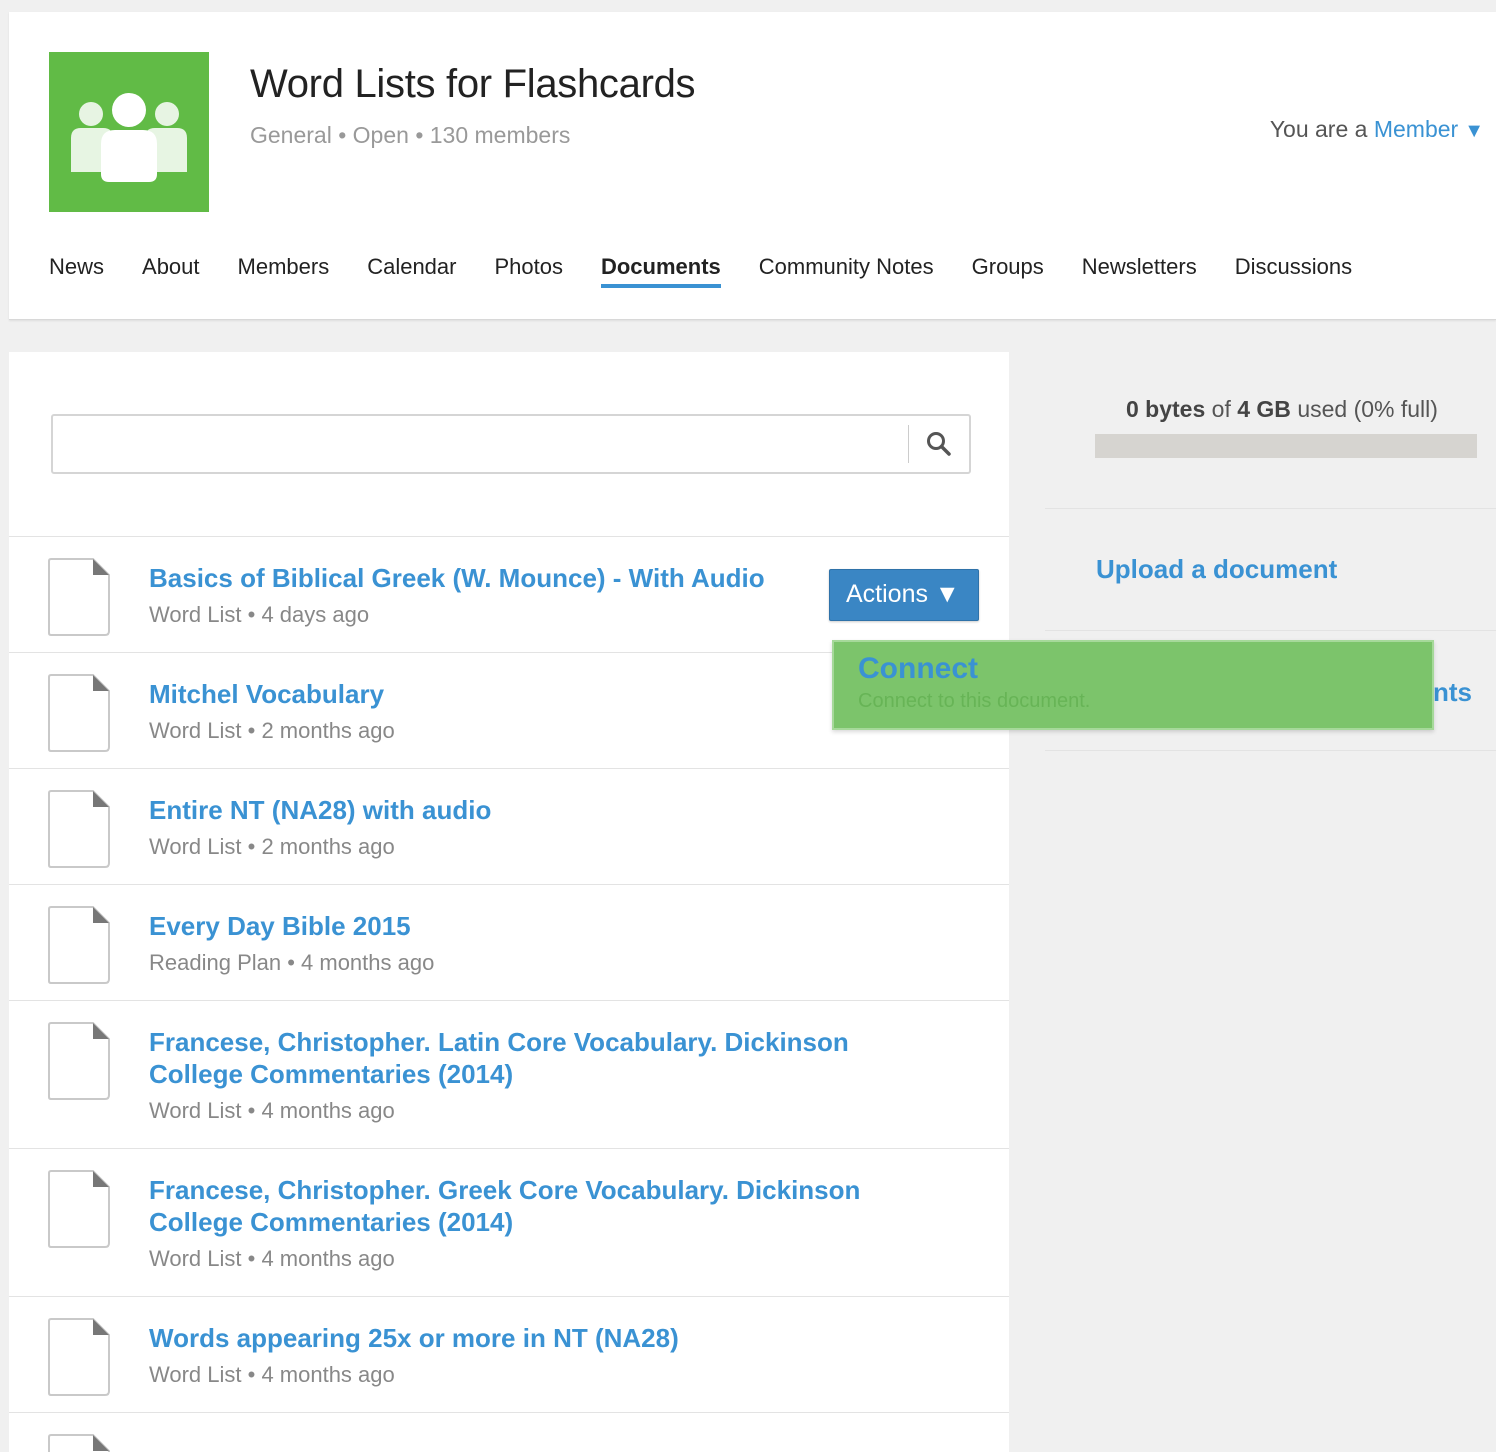 The height and width of the screenshot is (1452, 1496). Describe the element at coordinates (1264, 409) in the screenshot. I see `storage-total: 4 GB` at that location.